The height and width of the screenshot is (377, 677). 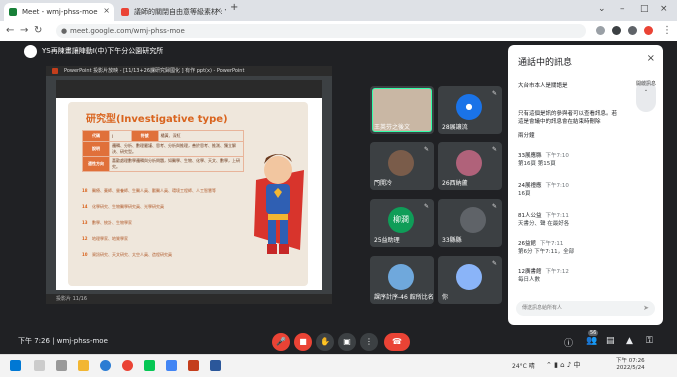 I want to click on minimize-icon: –, so click(x=622, y=9).